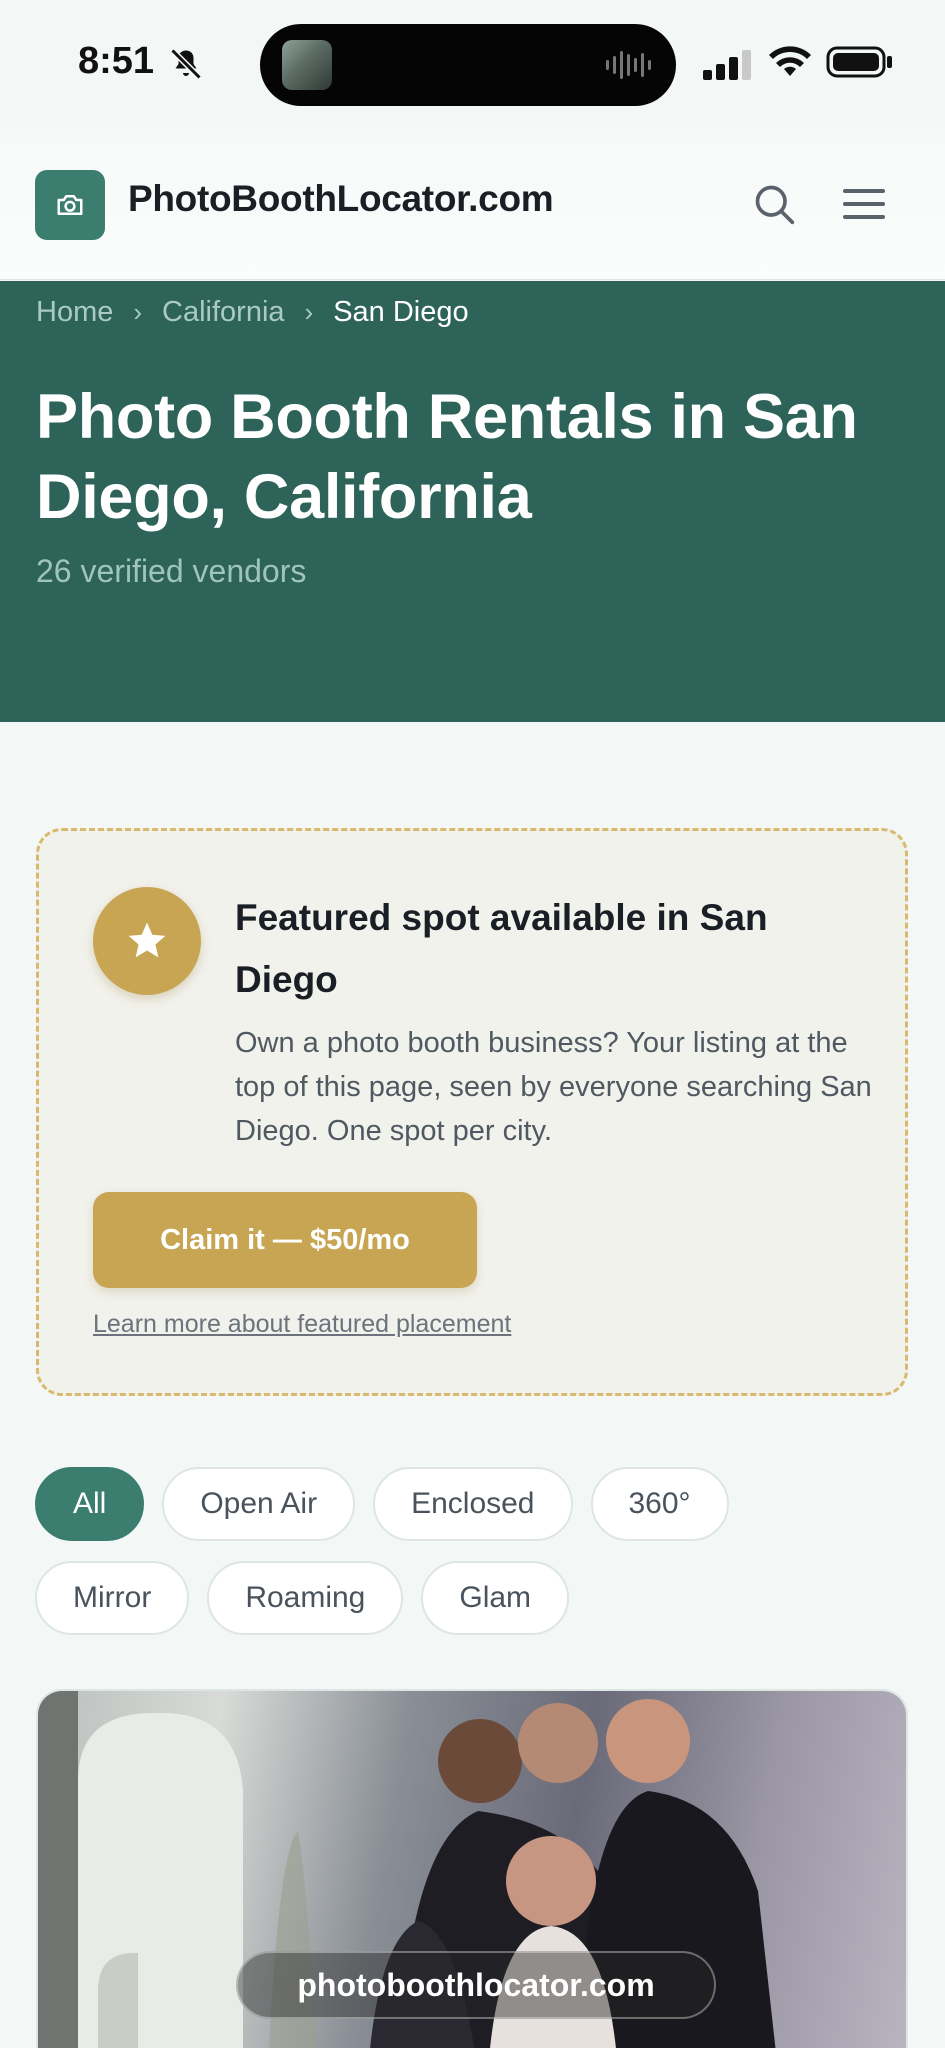 The height and width of the screenshot is (2048, 945). I want to click on filter-chip-mirror: Mirror, so click(112, 1598).